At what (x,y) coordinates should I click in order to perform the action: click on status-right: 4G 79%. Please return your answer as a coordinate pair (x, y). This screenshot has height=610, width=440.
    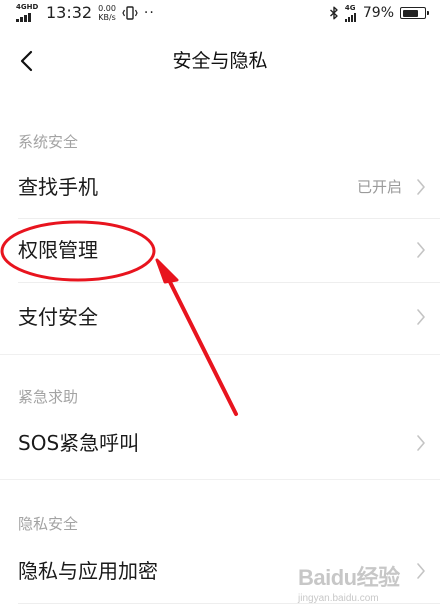
    Looking at the image, I should click on (379, 13).